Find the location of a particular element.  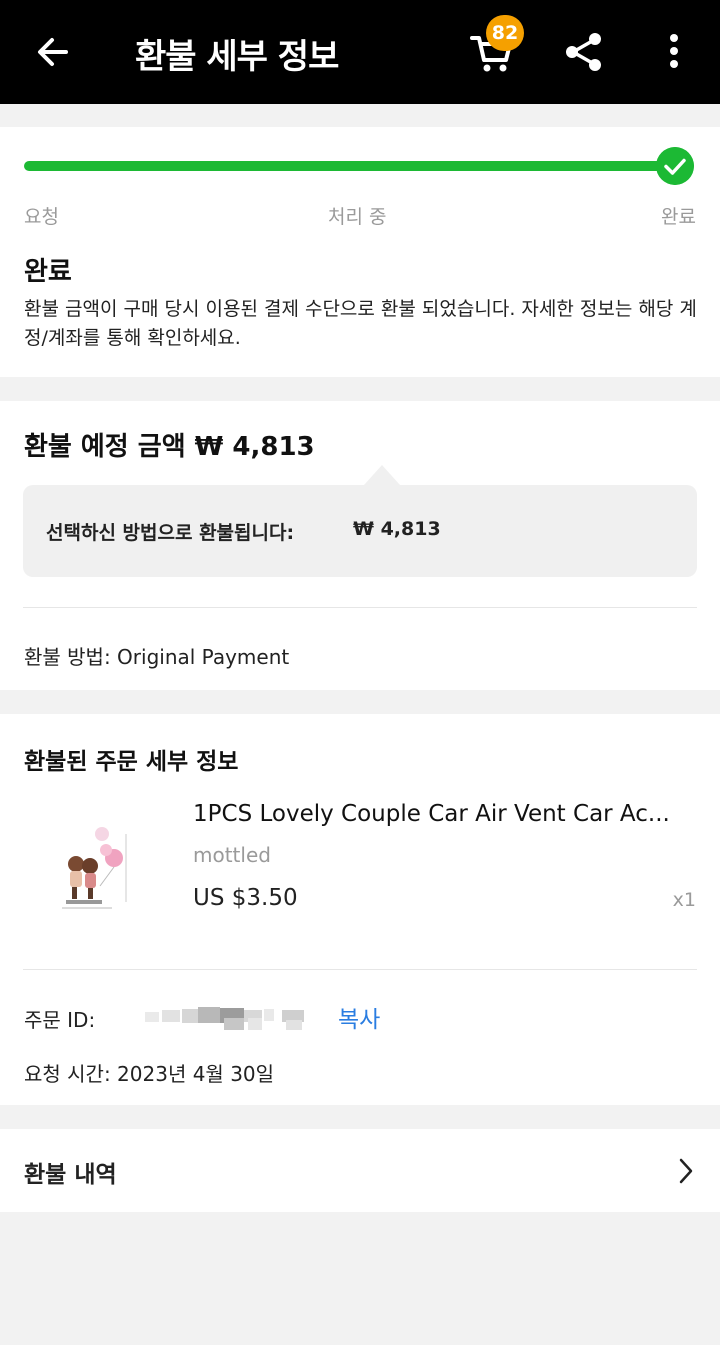

refund-method-box: 선택하신 방법으로 환불됩니다: ₩ 4,813 is located at coordinates (360, 531).